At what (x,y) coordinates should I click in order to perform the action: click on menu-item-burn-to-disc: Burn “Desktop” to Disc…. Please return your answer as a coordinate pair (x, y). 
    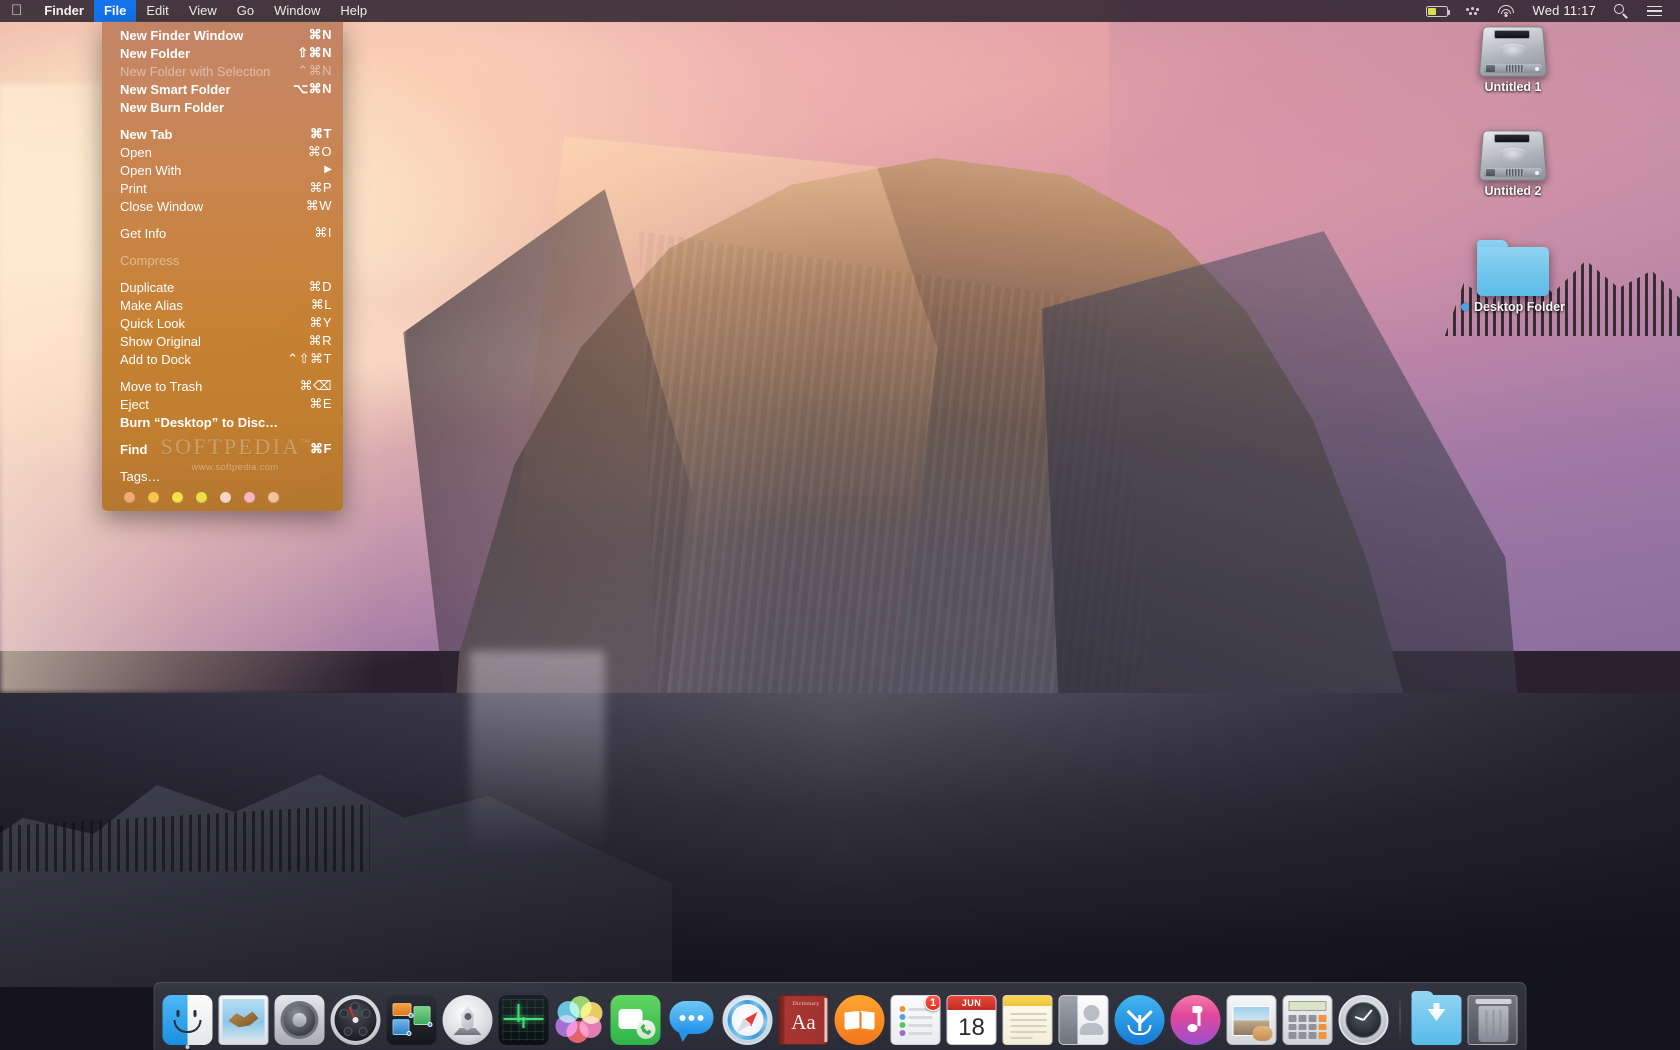
    Looking at the image, I should click on (222, 422).